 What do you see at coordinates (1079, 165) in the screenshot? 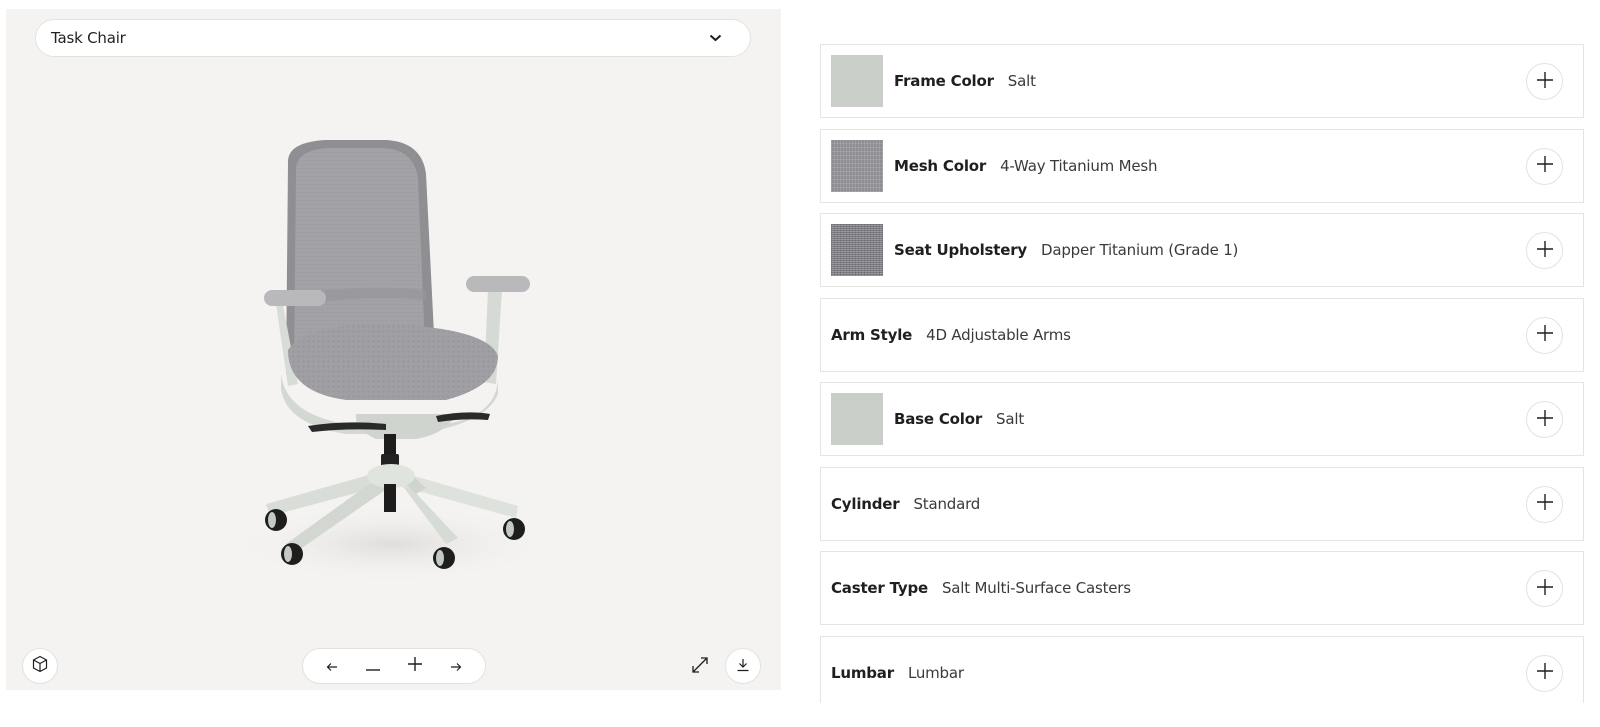
I see `option-value: 4-Way Titanium Mesh` at bounding box center [1079, 165].